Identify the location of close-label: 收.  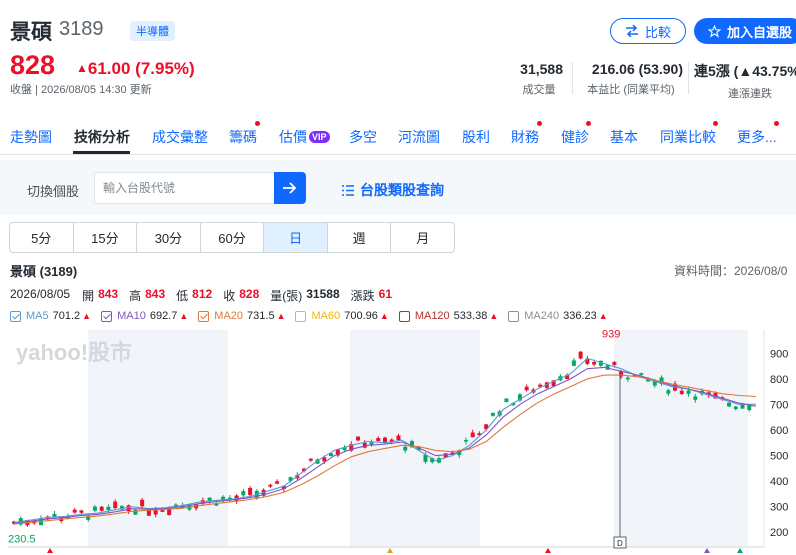
(229, 296).